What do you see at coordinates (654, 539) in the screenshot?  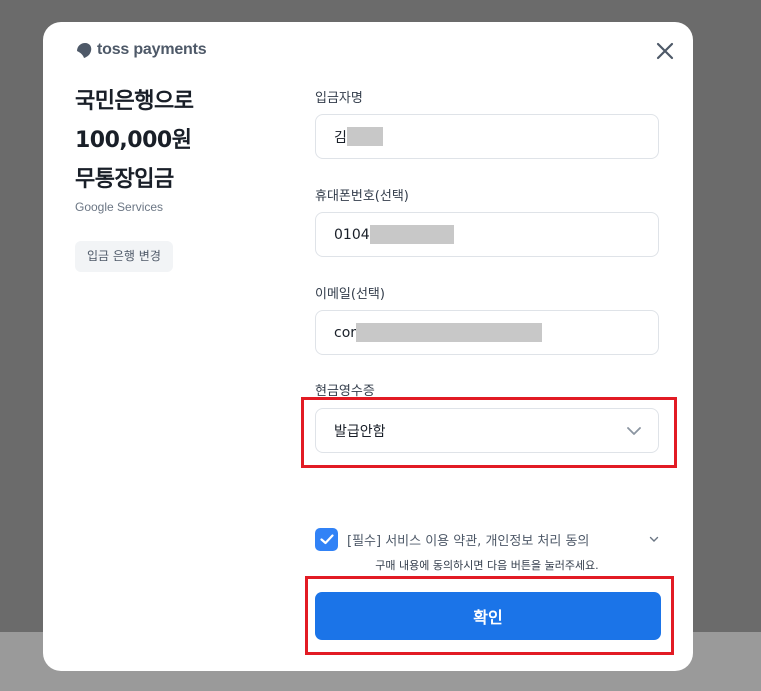 I see `chevron-down-icon` at bounding box center [654, 539].